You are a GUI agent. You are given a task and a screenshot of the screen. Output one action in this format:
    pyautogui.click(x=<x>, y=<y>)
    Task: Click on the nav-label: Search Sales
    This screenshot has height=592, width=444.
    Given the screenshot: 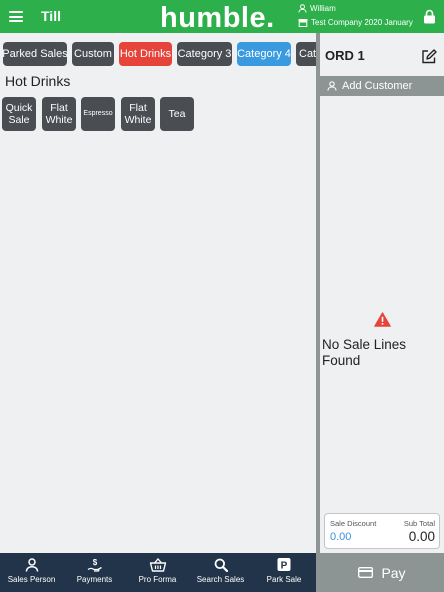 What is the action you would take?
    pyautogui.click(x=220, y=579)
    